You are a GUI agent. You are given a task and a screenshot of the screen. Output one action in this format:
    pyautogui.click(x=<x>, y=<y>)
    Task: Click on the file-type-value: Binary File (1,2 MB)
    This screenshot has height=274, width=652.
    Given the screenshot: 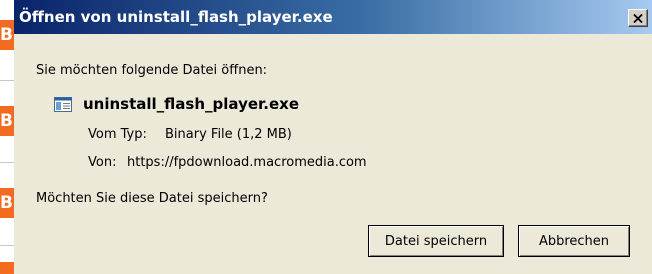 What is the action you would take?
    pyautogui.click(x=228, y=134)
    